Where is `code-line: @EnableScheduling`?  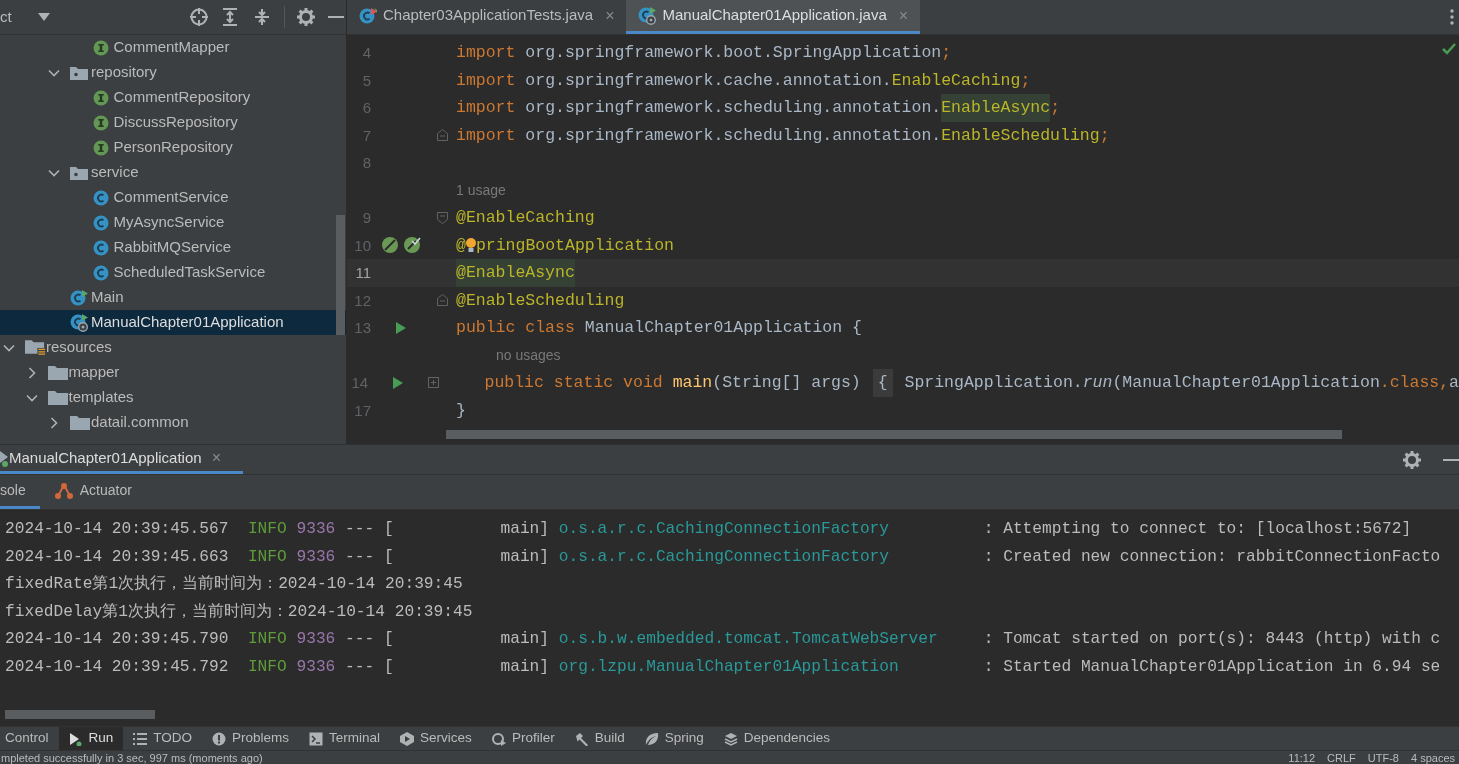 code-line: @EnableScheduling is located at coordinates (540, 300).